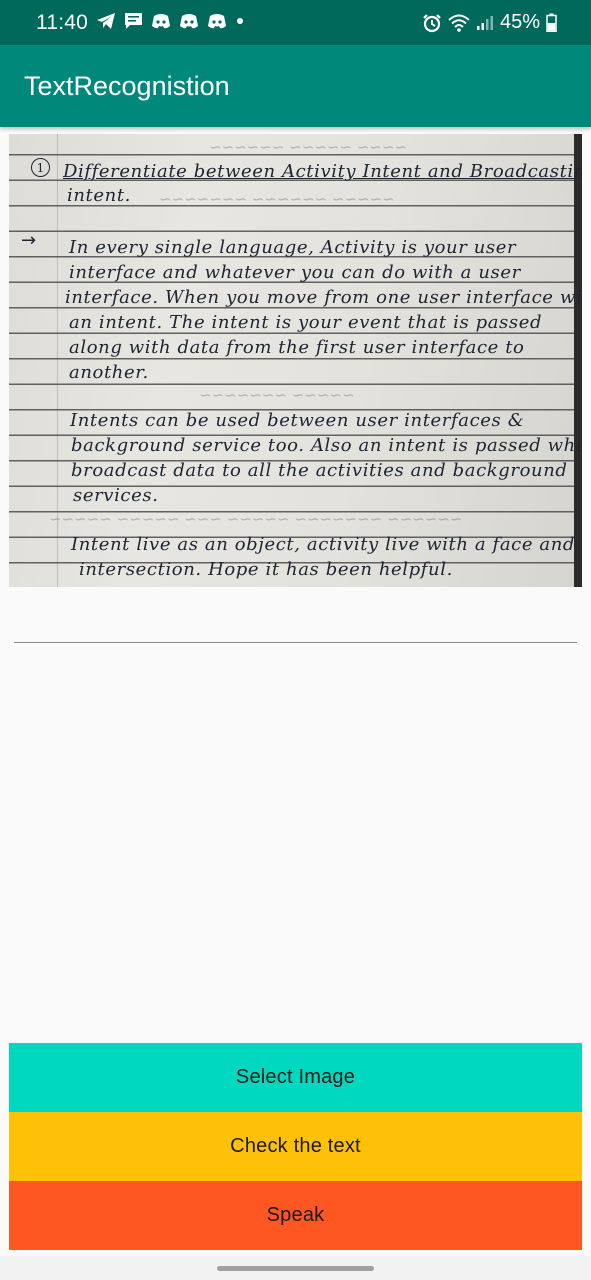  I want to click on home-gesture-handle, so click(295, 1268).